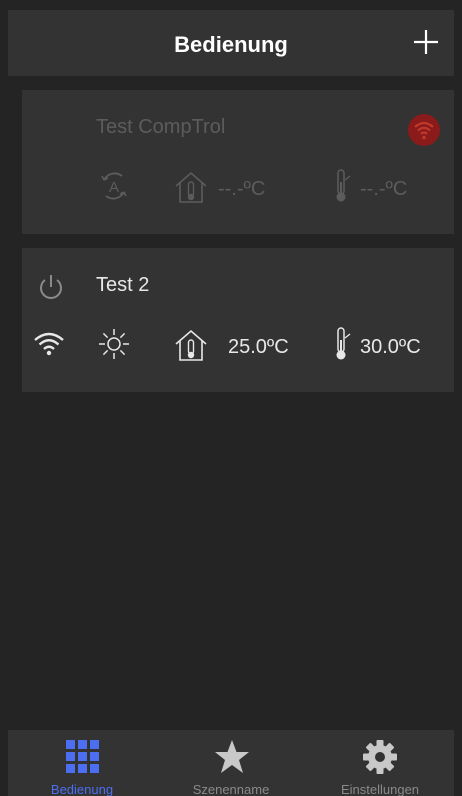 The height and width of the screenshot is (796, 462). I want to click on wifi-icon, so click(49, 345).